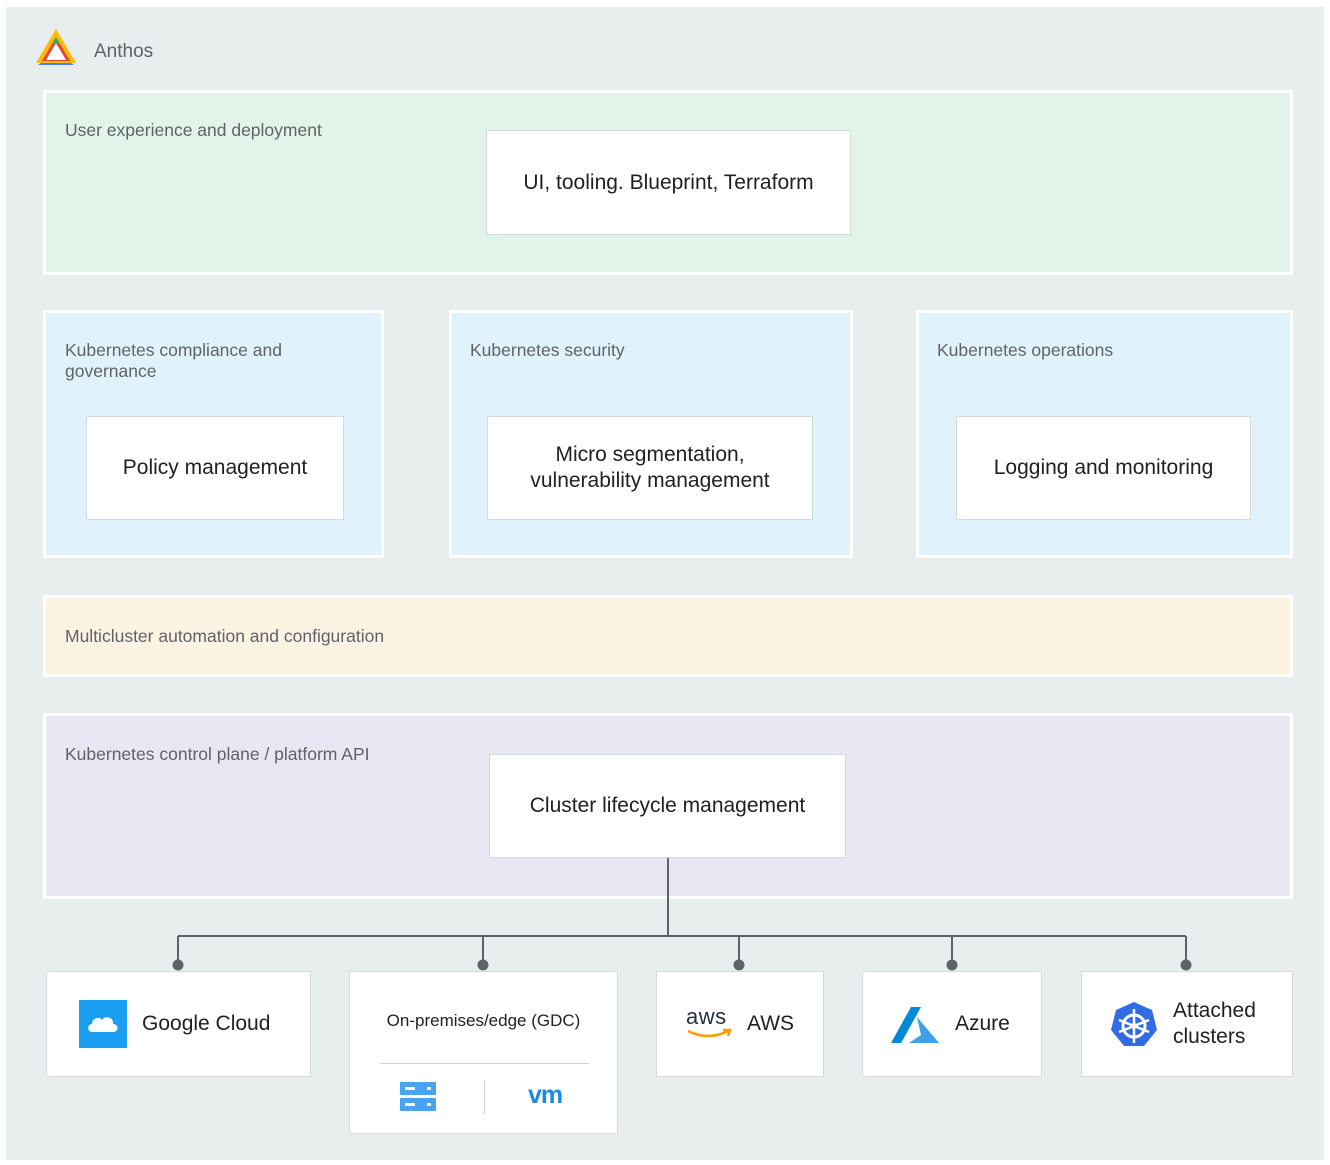 The image size is (1330, 1165). I want to click on google-cloud-card: Google Cloud, so click(178, 1024).